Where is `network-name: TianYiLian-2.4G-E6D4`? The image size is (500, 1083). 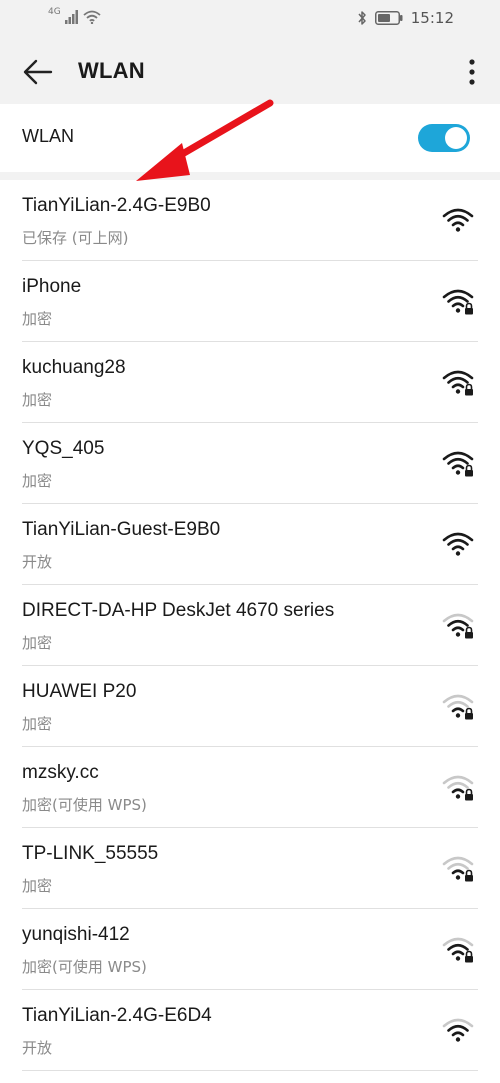
network-name: TianYiLian-2.4G-E6D4 is located at coordinates (117, 1015).